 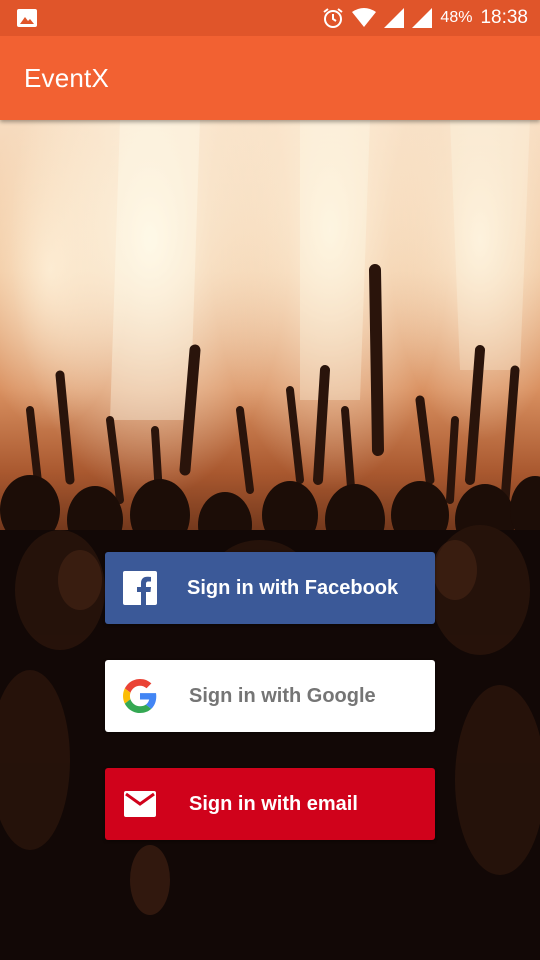 What do you see at coordinates (333, 18) in the screenshot?
I see `alarm-icon` at bounding box center [333, 18].